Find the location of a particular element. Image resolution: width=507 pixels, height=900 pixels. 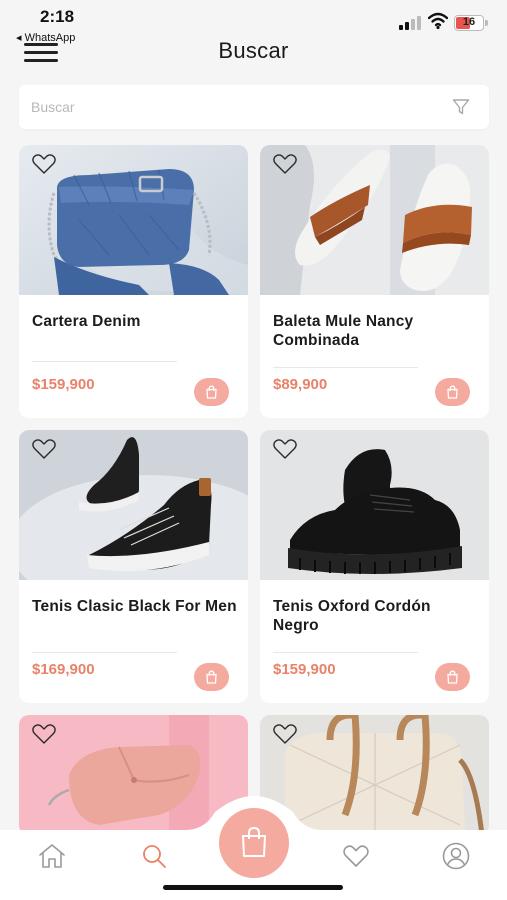

shopping-bag-icon is located at coordinates (254, 841).